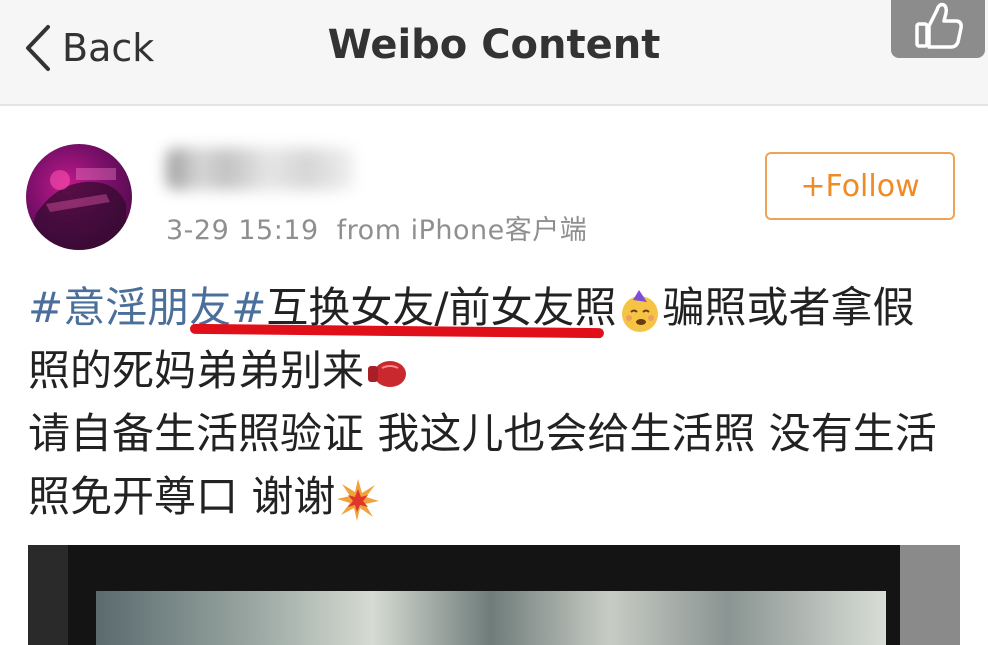 The height and width of the screenshot is (645, 988). I want to click on image-content, so click(491, 618).